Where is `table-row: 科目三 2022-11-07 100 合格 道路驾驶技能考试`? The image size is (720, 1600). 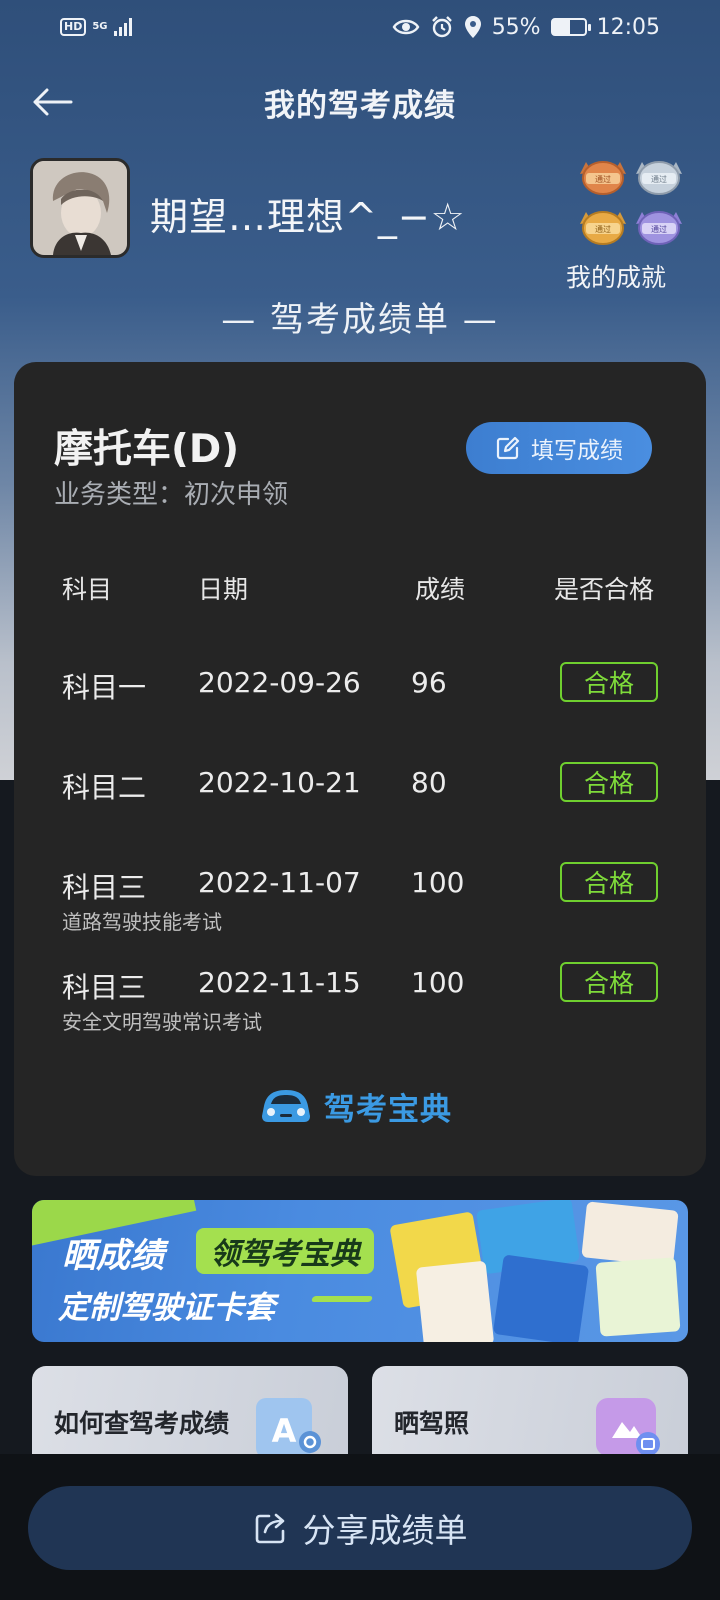
table-row: 科目三 2022-11-07 100 合格 道路驾驶技能考试 is located at coordinates (360, 904).